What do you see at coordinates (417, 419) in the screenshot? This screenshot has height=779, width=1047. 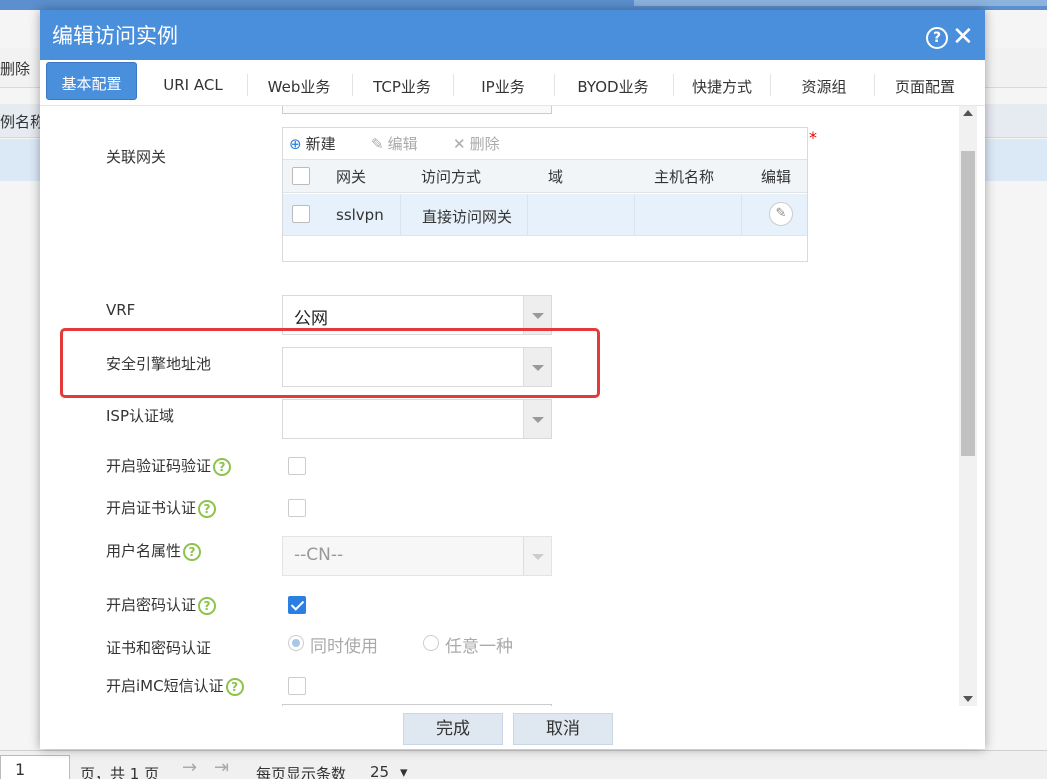 I see `isp-domain-select` at bounding box center [417, 419].